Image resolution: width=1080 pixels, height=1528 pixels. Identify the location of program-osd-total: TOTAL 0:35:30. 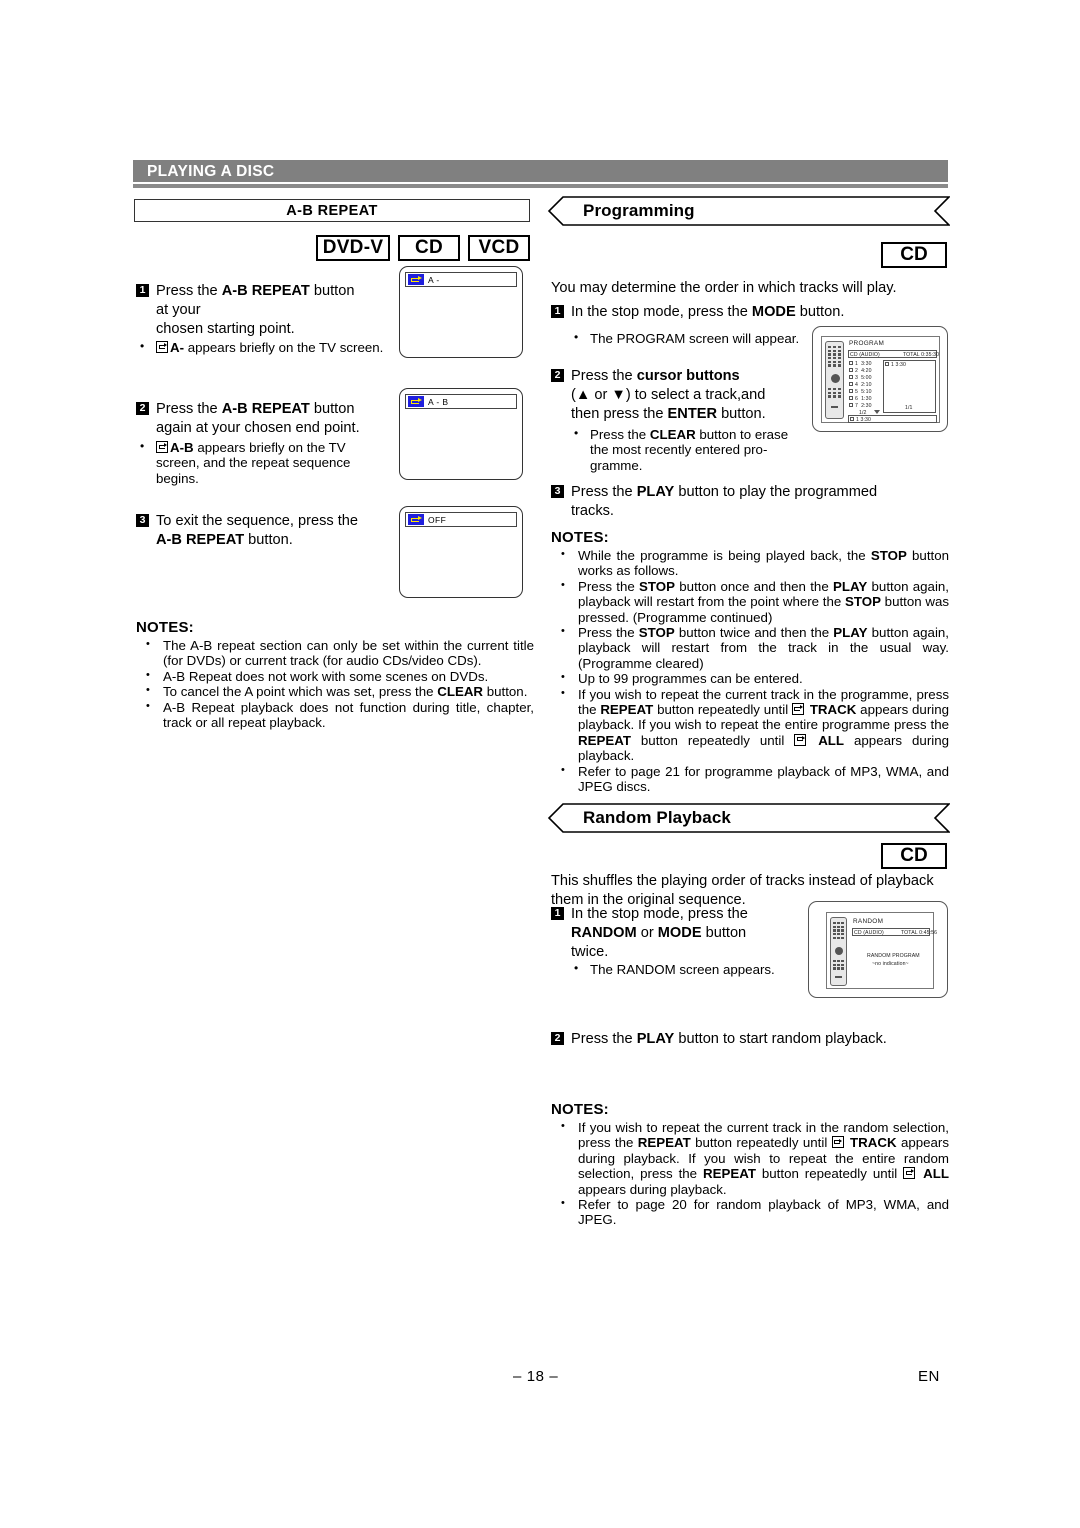
(921, 355).